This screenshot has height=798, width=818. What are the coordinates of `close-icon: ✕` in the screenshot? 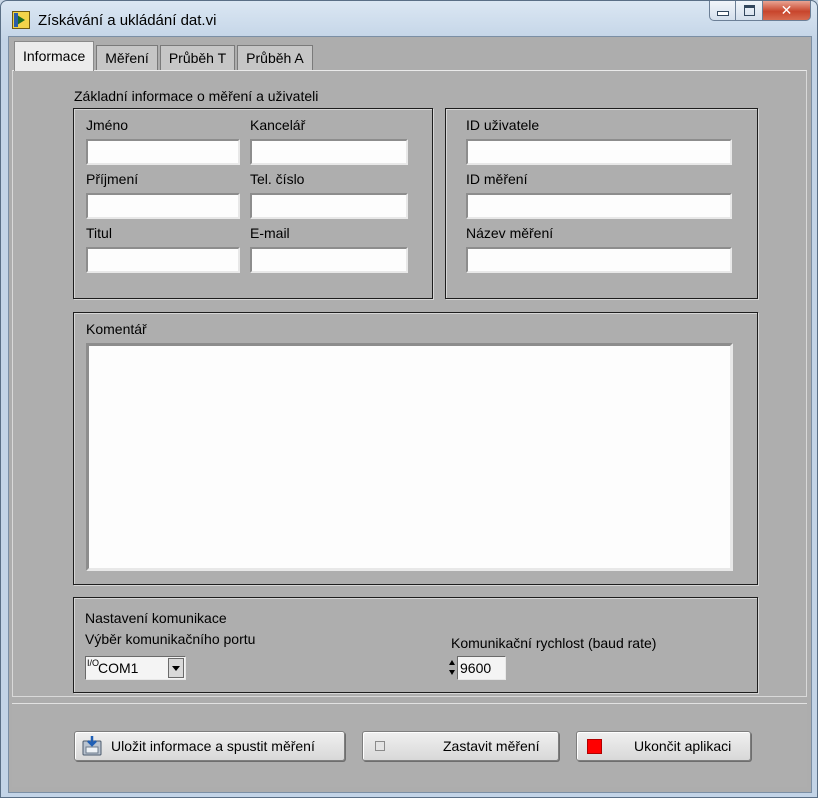 It's located at (786, 10).